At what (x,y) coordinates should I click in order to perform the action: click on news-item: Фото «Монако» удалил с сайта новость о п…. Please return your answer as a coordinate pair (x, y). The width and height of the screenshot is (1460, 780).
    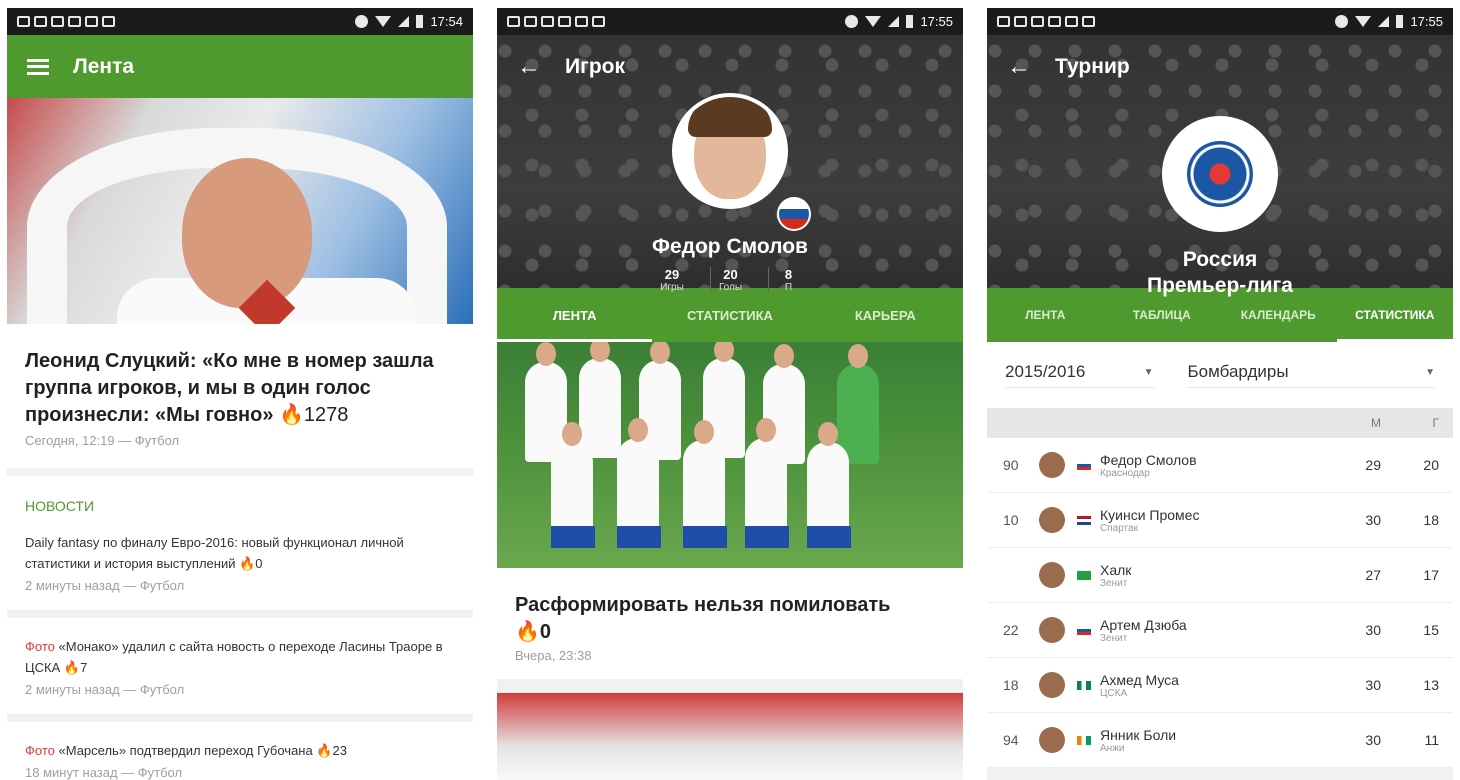
    Looking at the image, I should click on (240, 666).